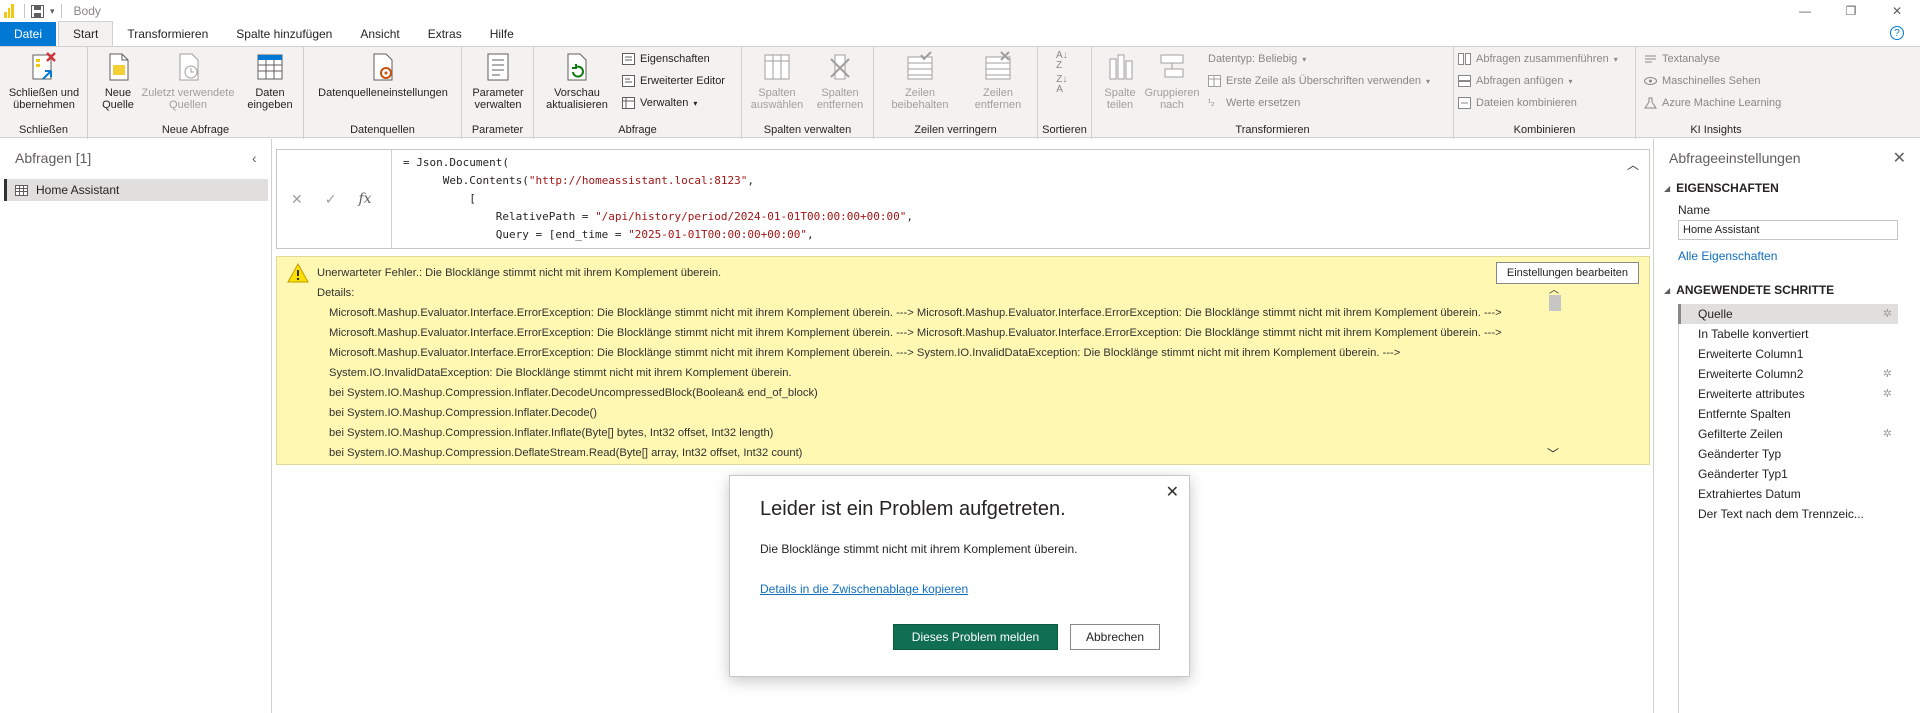 The image size is (1920, 713). I want to click on properties-button: Eigenschaften, so click(666, 59).